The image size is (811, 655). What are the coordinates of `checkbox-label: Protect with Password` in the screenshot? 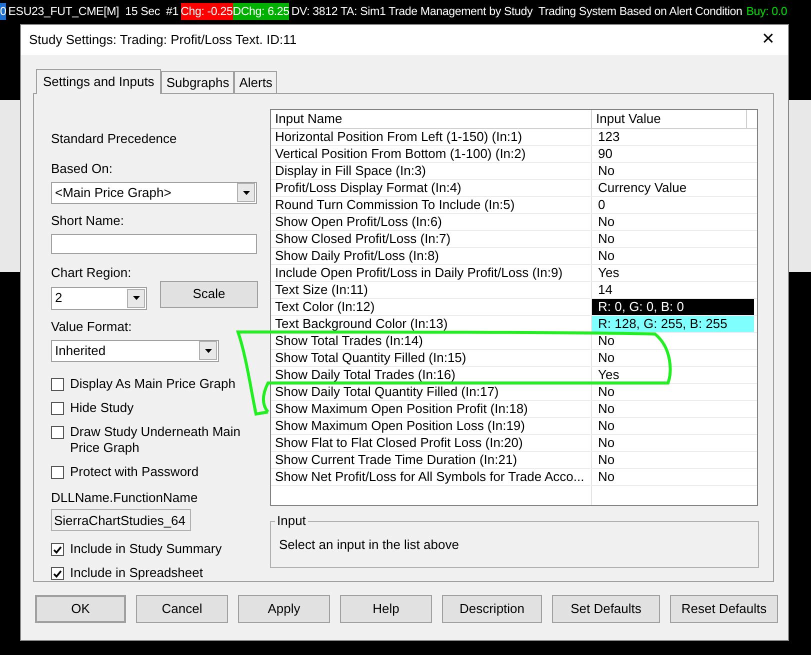 It's located at (135, 472).